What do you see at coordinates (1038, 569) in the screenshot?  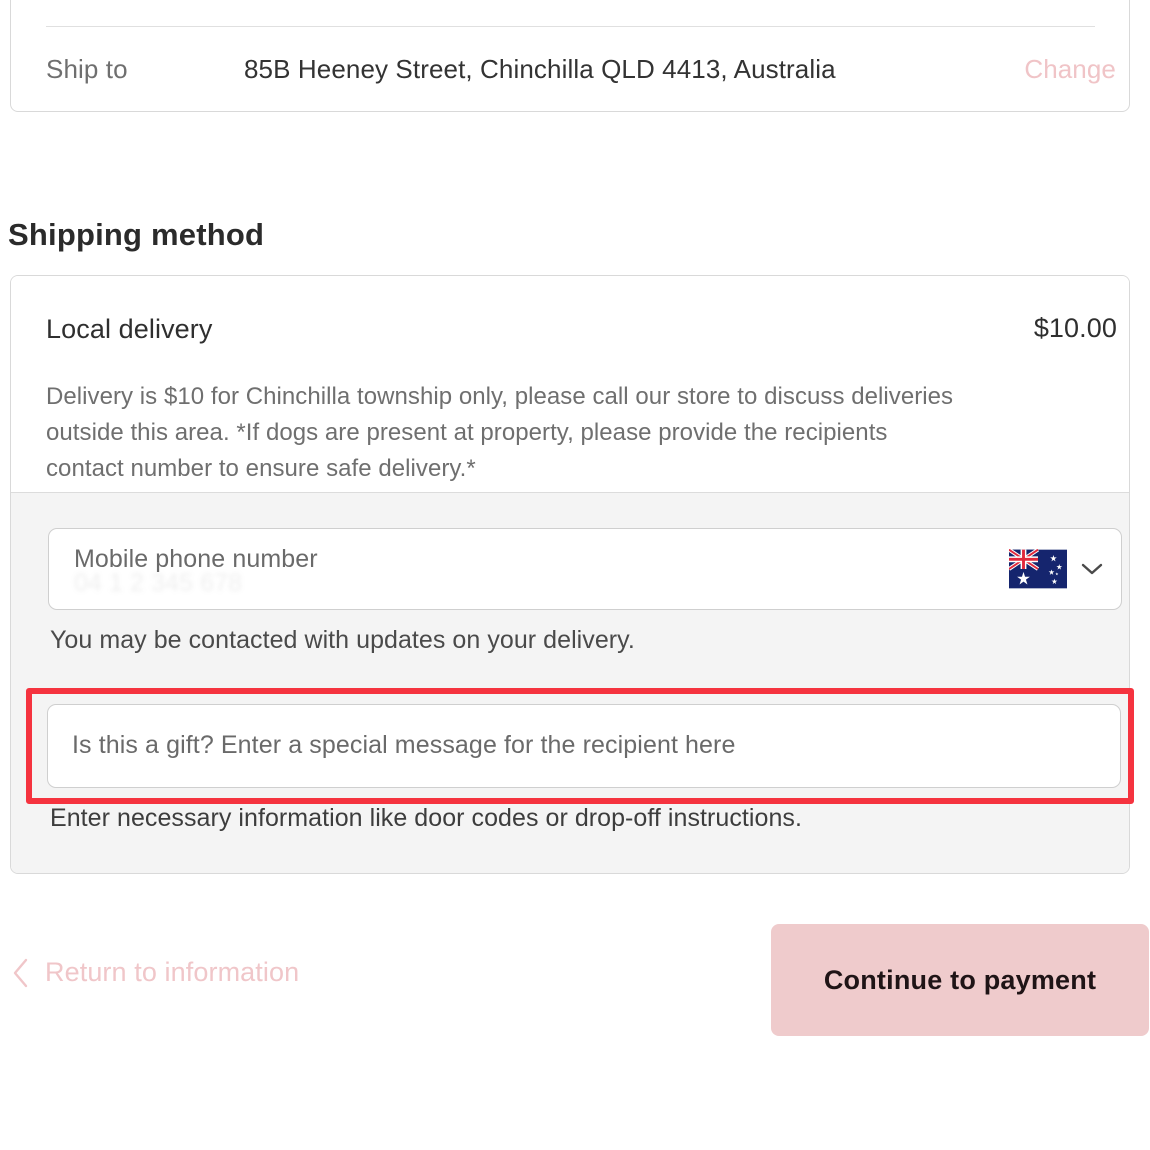 I see `australia-flag-icon` at bounding box center [1038, 569].